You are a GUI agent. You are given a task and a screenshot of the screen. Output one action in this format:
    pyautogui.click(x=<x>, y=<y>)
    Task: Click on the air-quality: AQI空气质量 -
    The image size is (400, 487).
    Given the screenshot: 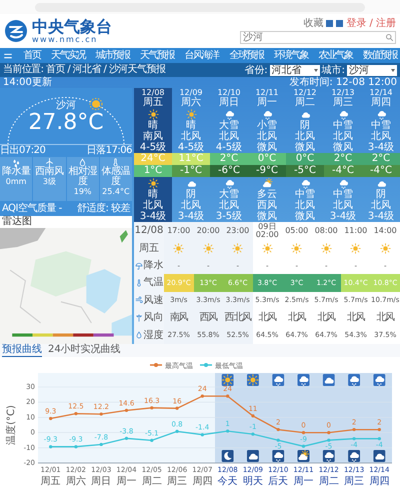 What is the action you would take?
    pyautogui.click(x=32, y=208)
    